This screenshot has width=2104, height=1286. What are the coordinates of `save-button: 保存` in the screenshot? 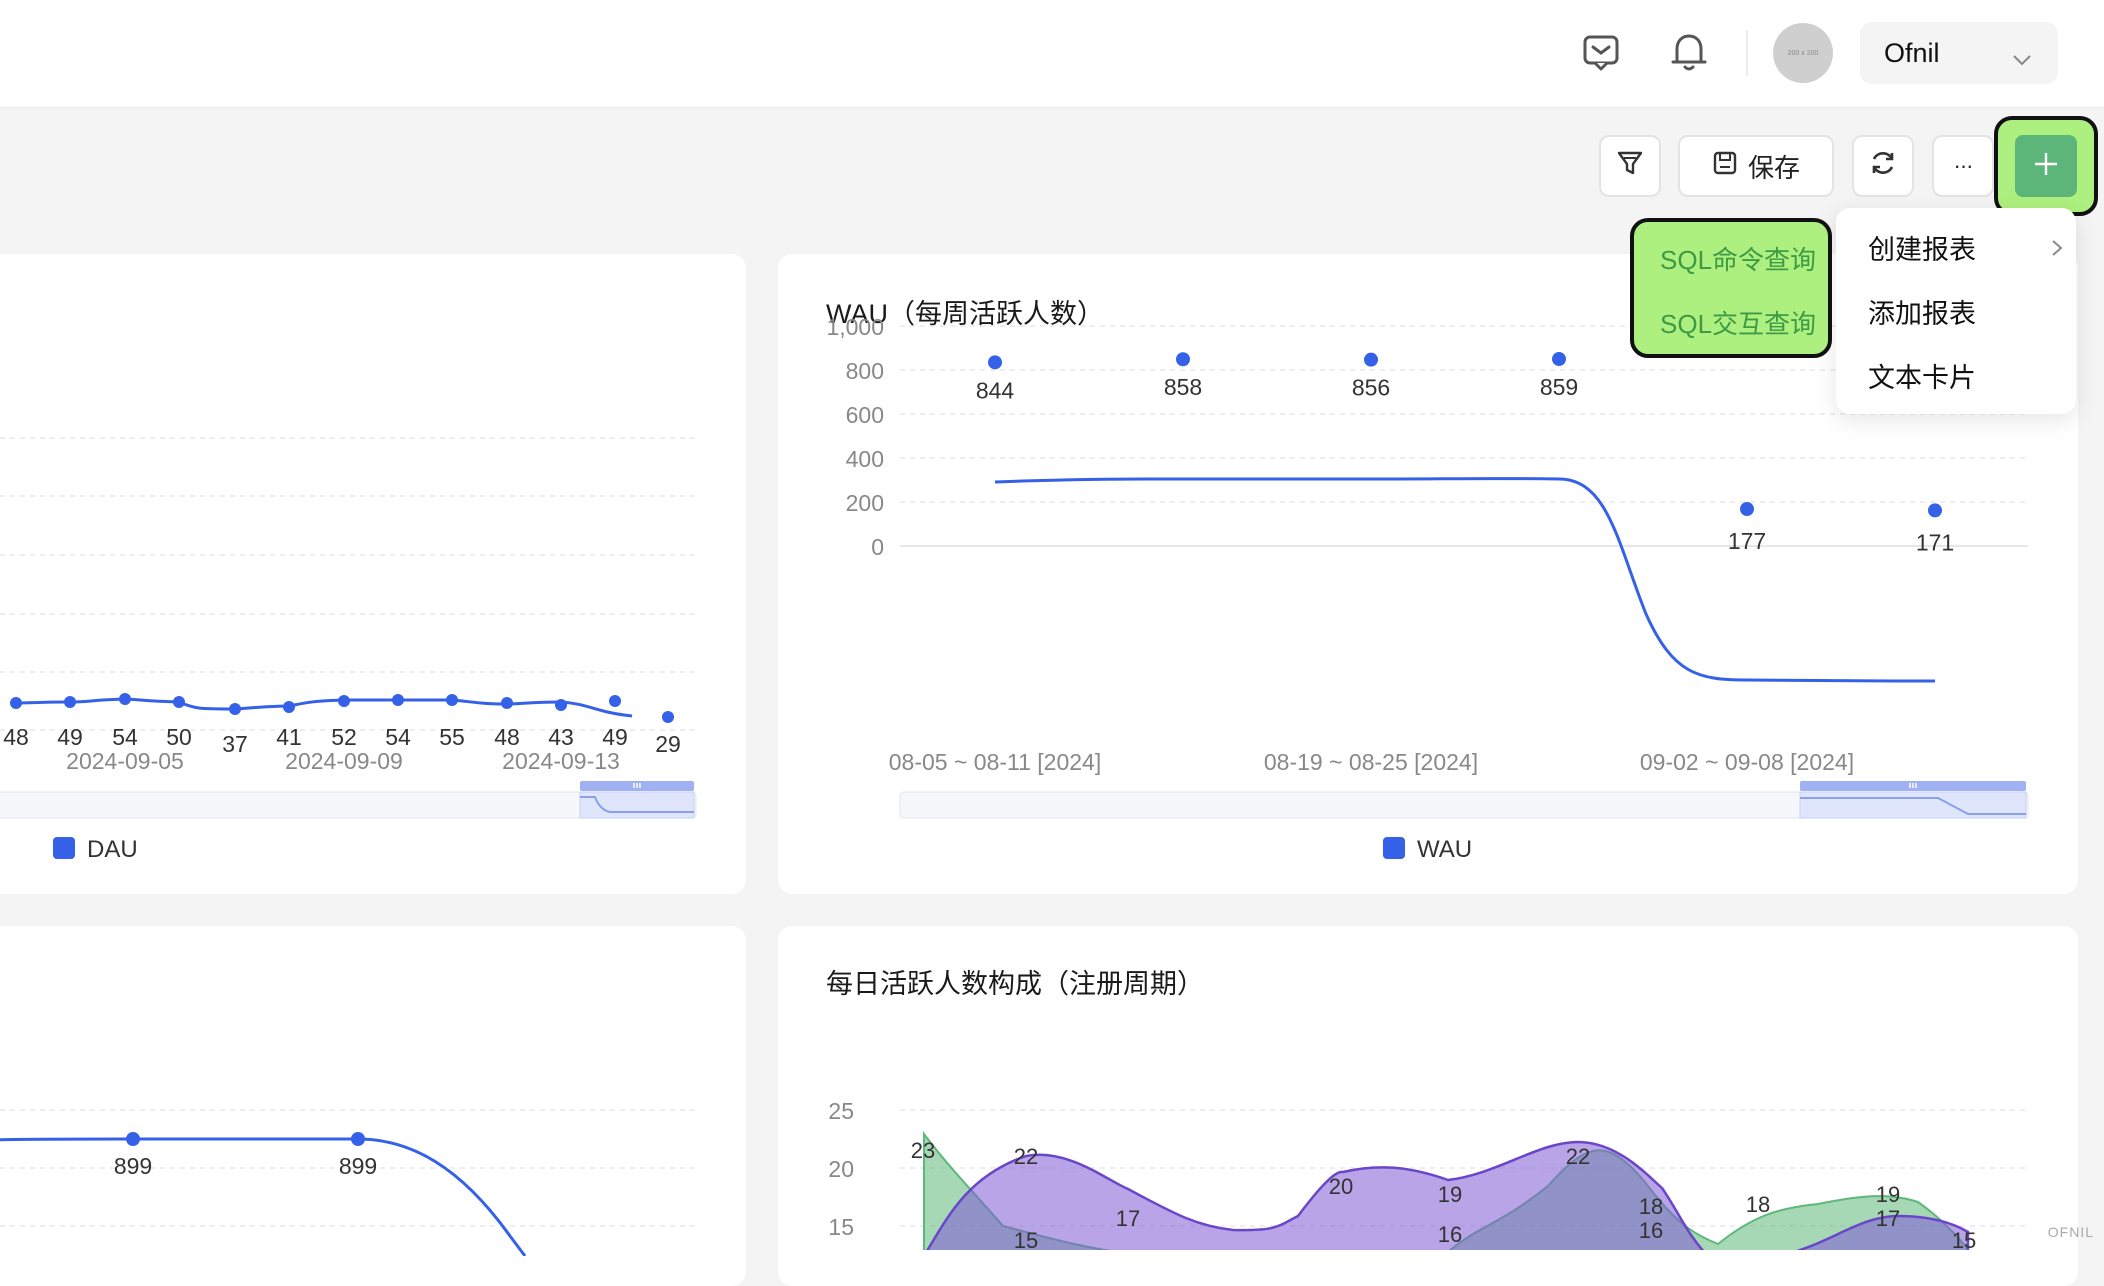 It's located at (1756, 166).